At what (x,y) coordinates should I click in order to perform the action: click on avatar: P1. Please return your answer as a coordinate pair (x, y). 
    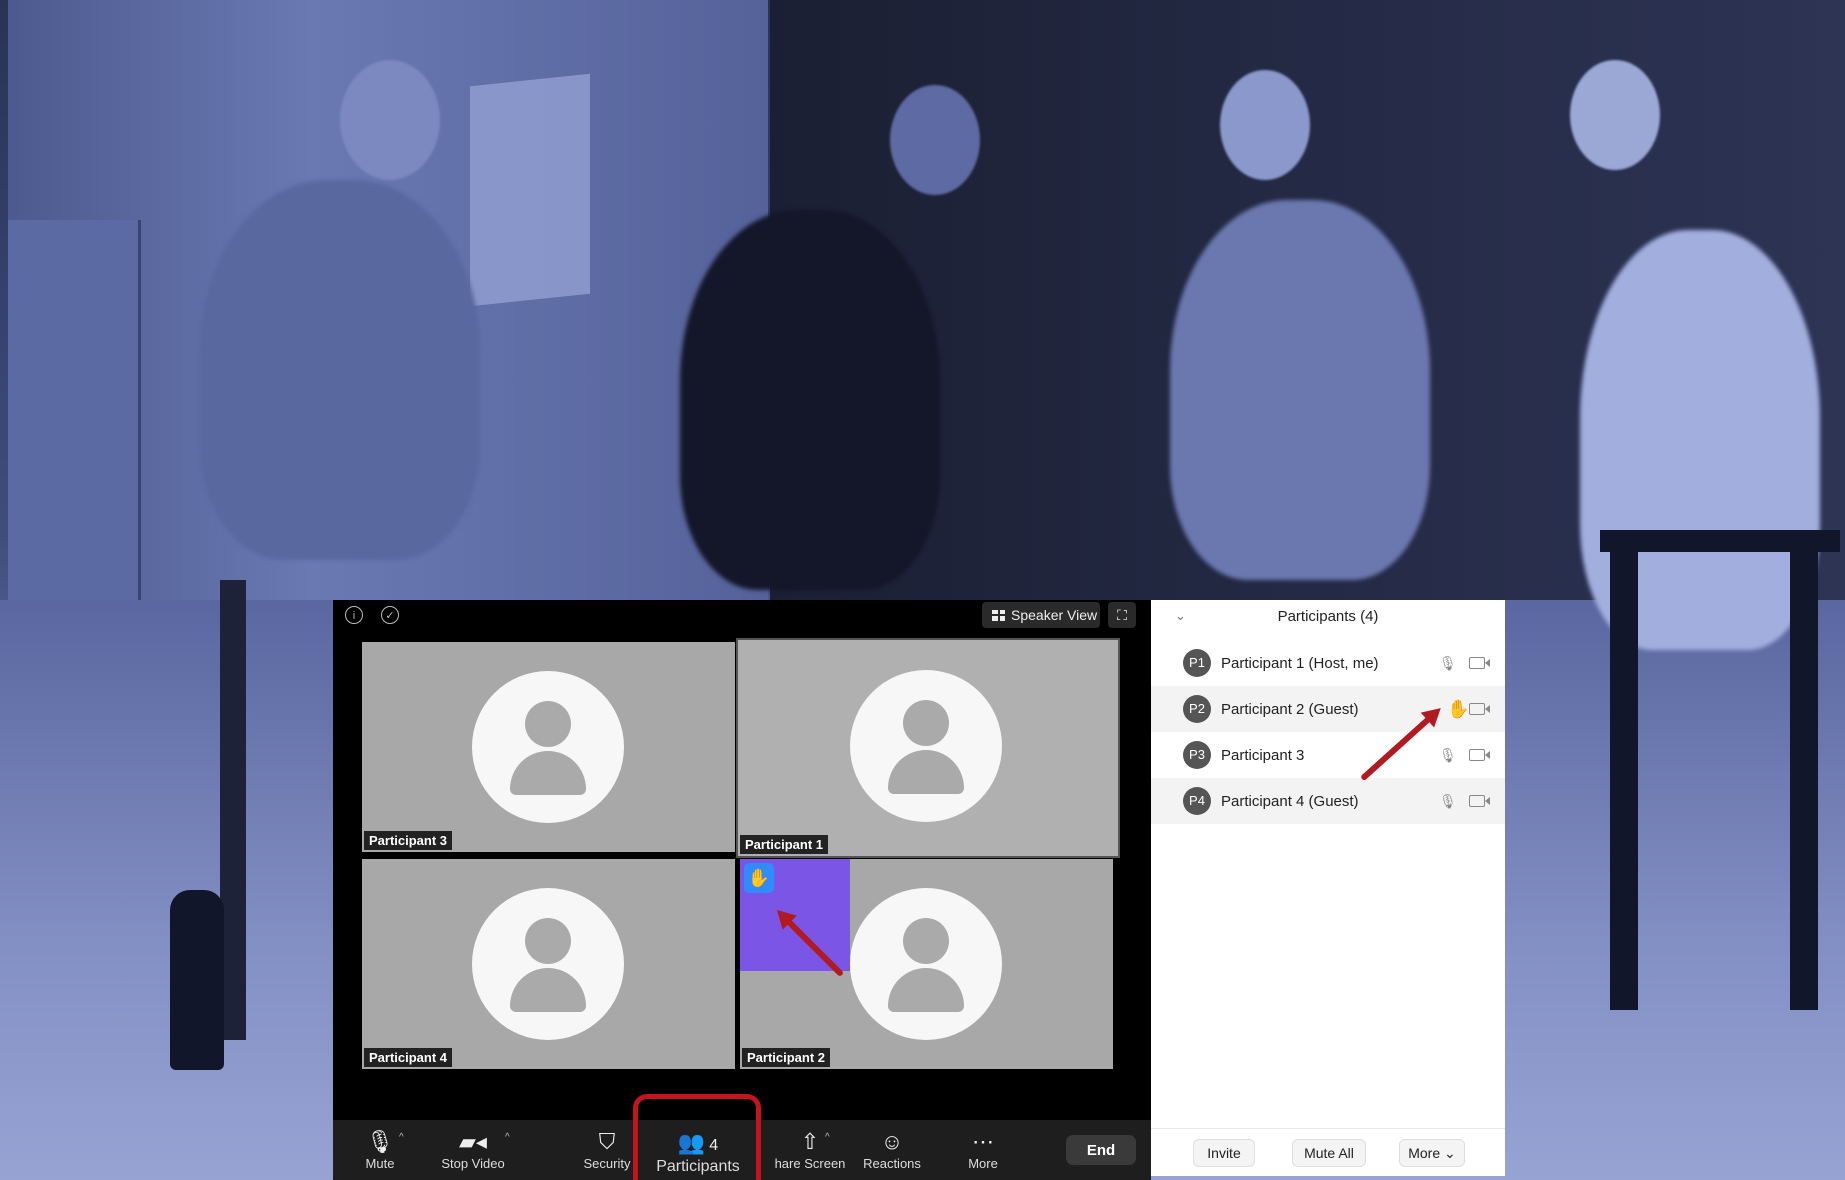
    Looking at the image, I should click on (1197, 663).